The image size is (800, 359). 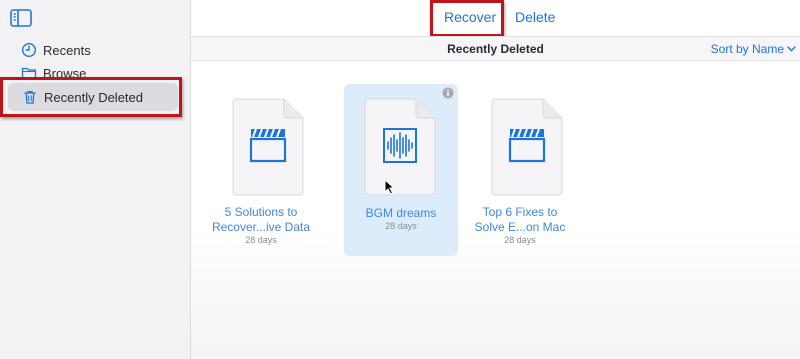 I want to click on file-item-selected: BGM dreams 28 days, so click(x=401, y=170).